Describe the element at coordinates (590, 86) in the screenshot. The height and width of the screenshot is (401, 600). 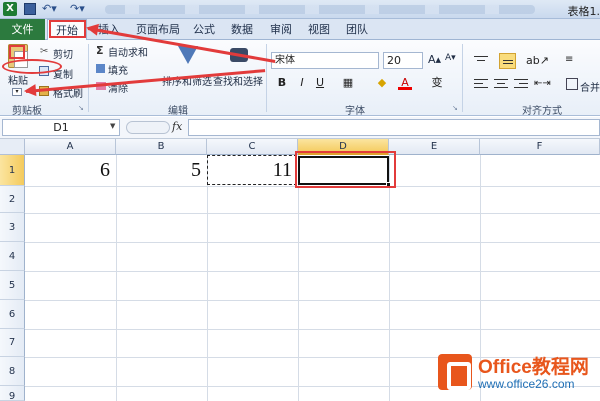
I see `merge-button: 合并` at that location.